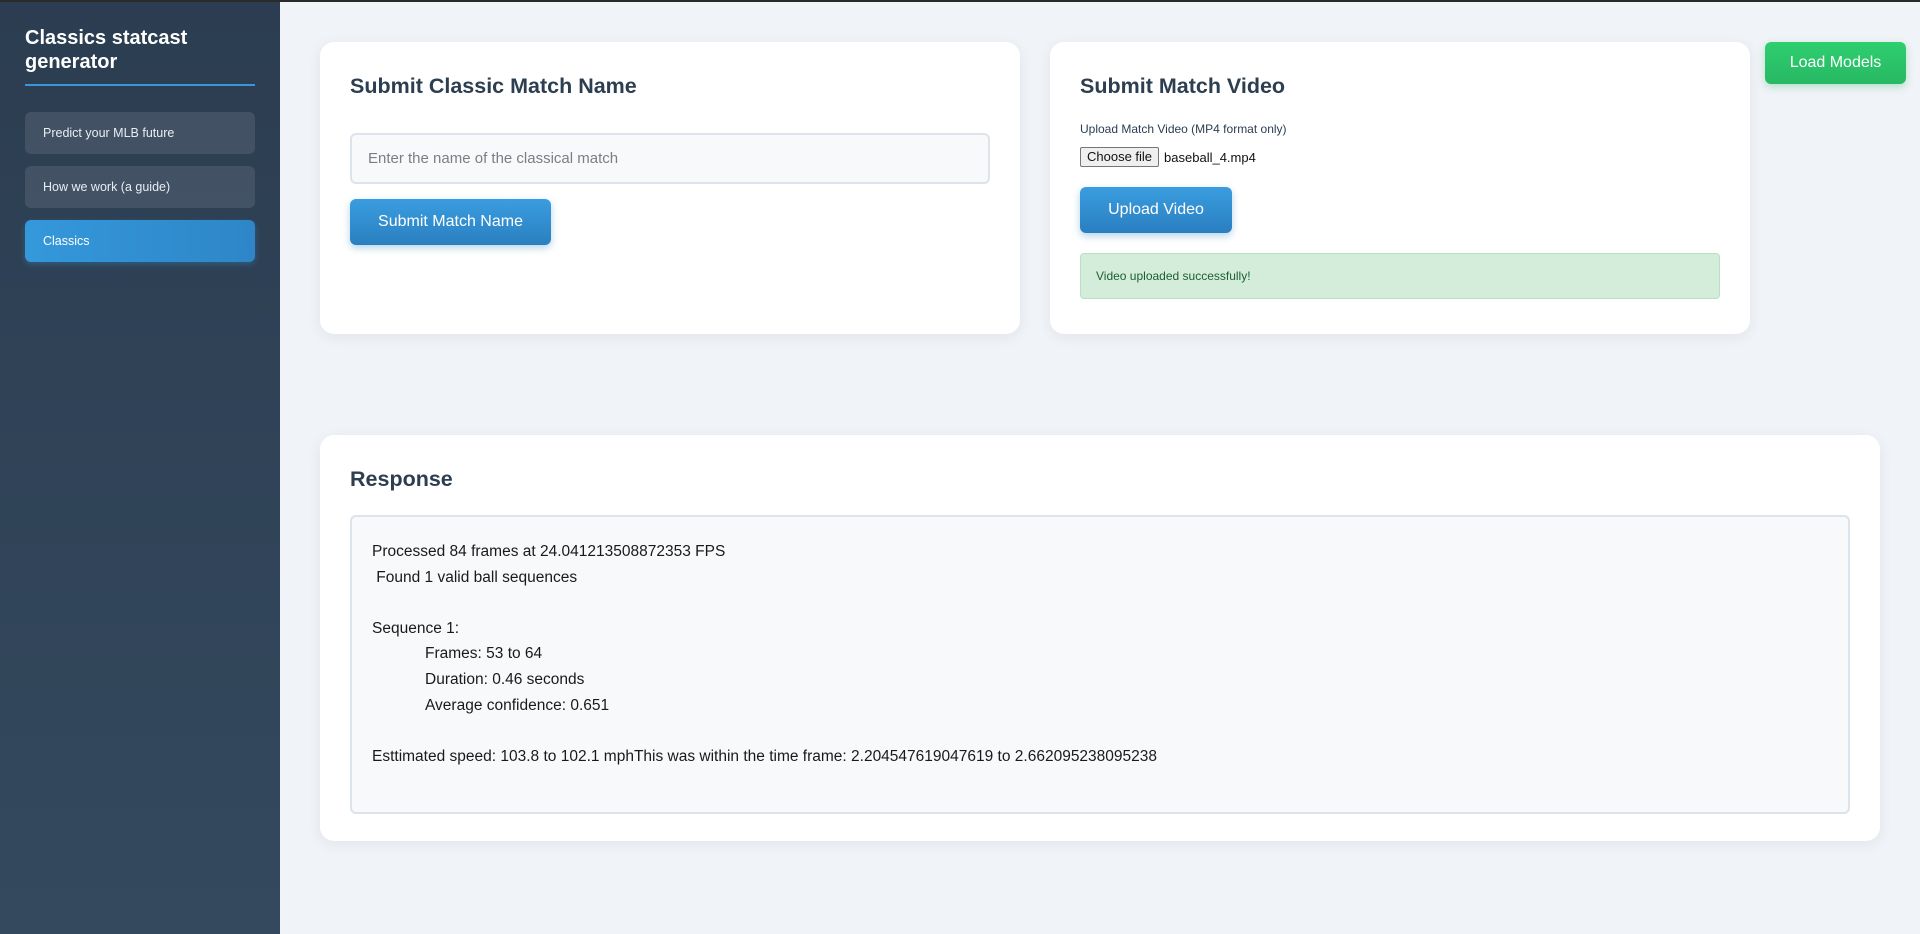 This screenshot has height=934, width=1920. I want to click on selected-file-name: baseball_4.mp4, so click(1210, 157).